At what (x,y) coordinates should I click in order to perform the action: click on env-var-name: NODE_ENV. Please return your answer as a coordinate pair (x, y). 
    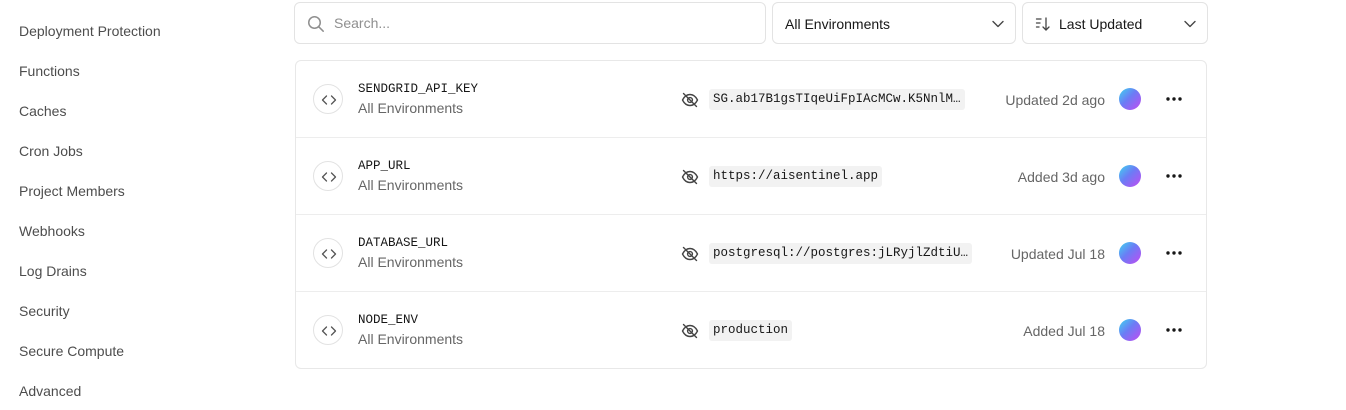
    Looking at the image, I should click on (388, 320).